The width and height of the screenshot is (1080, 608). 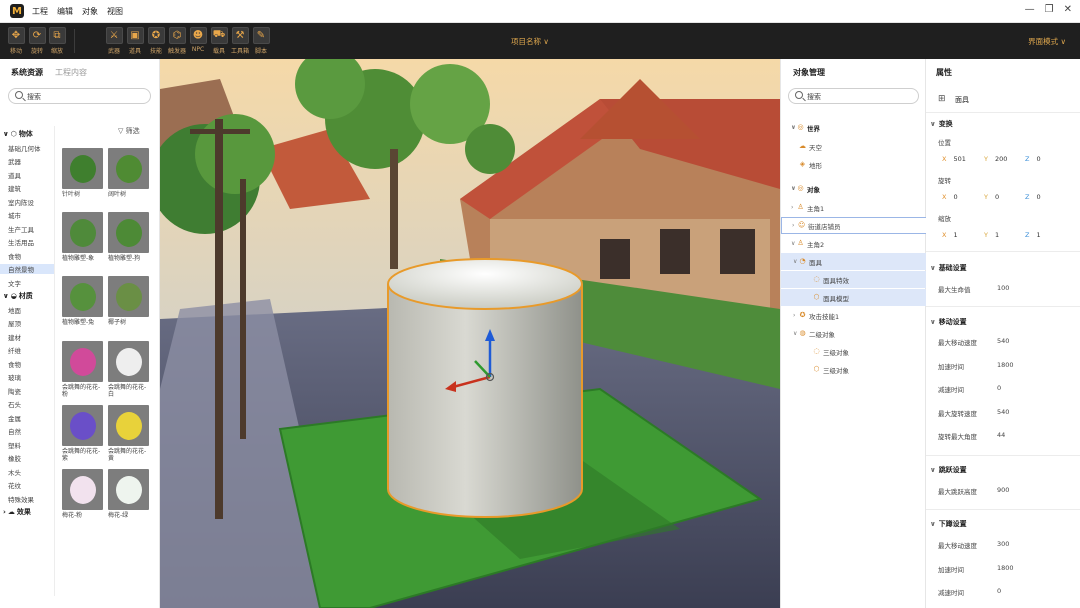 What do you see at coordinates (21, 499) in the screenshot?
I see `category-item: 特殊效果` at bounding box center [21, 499].